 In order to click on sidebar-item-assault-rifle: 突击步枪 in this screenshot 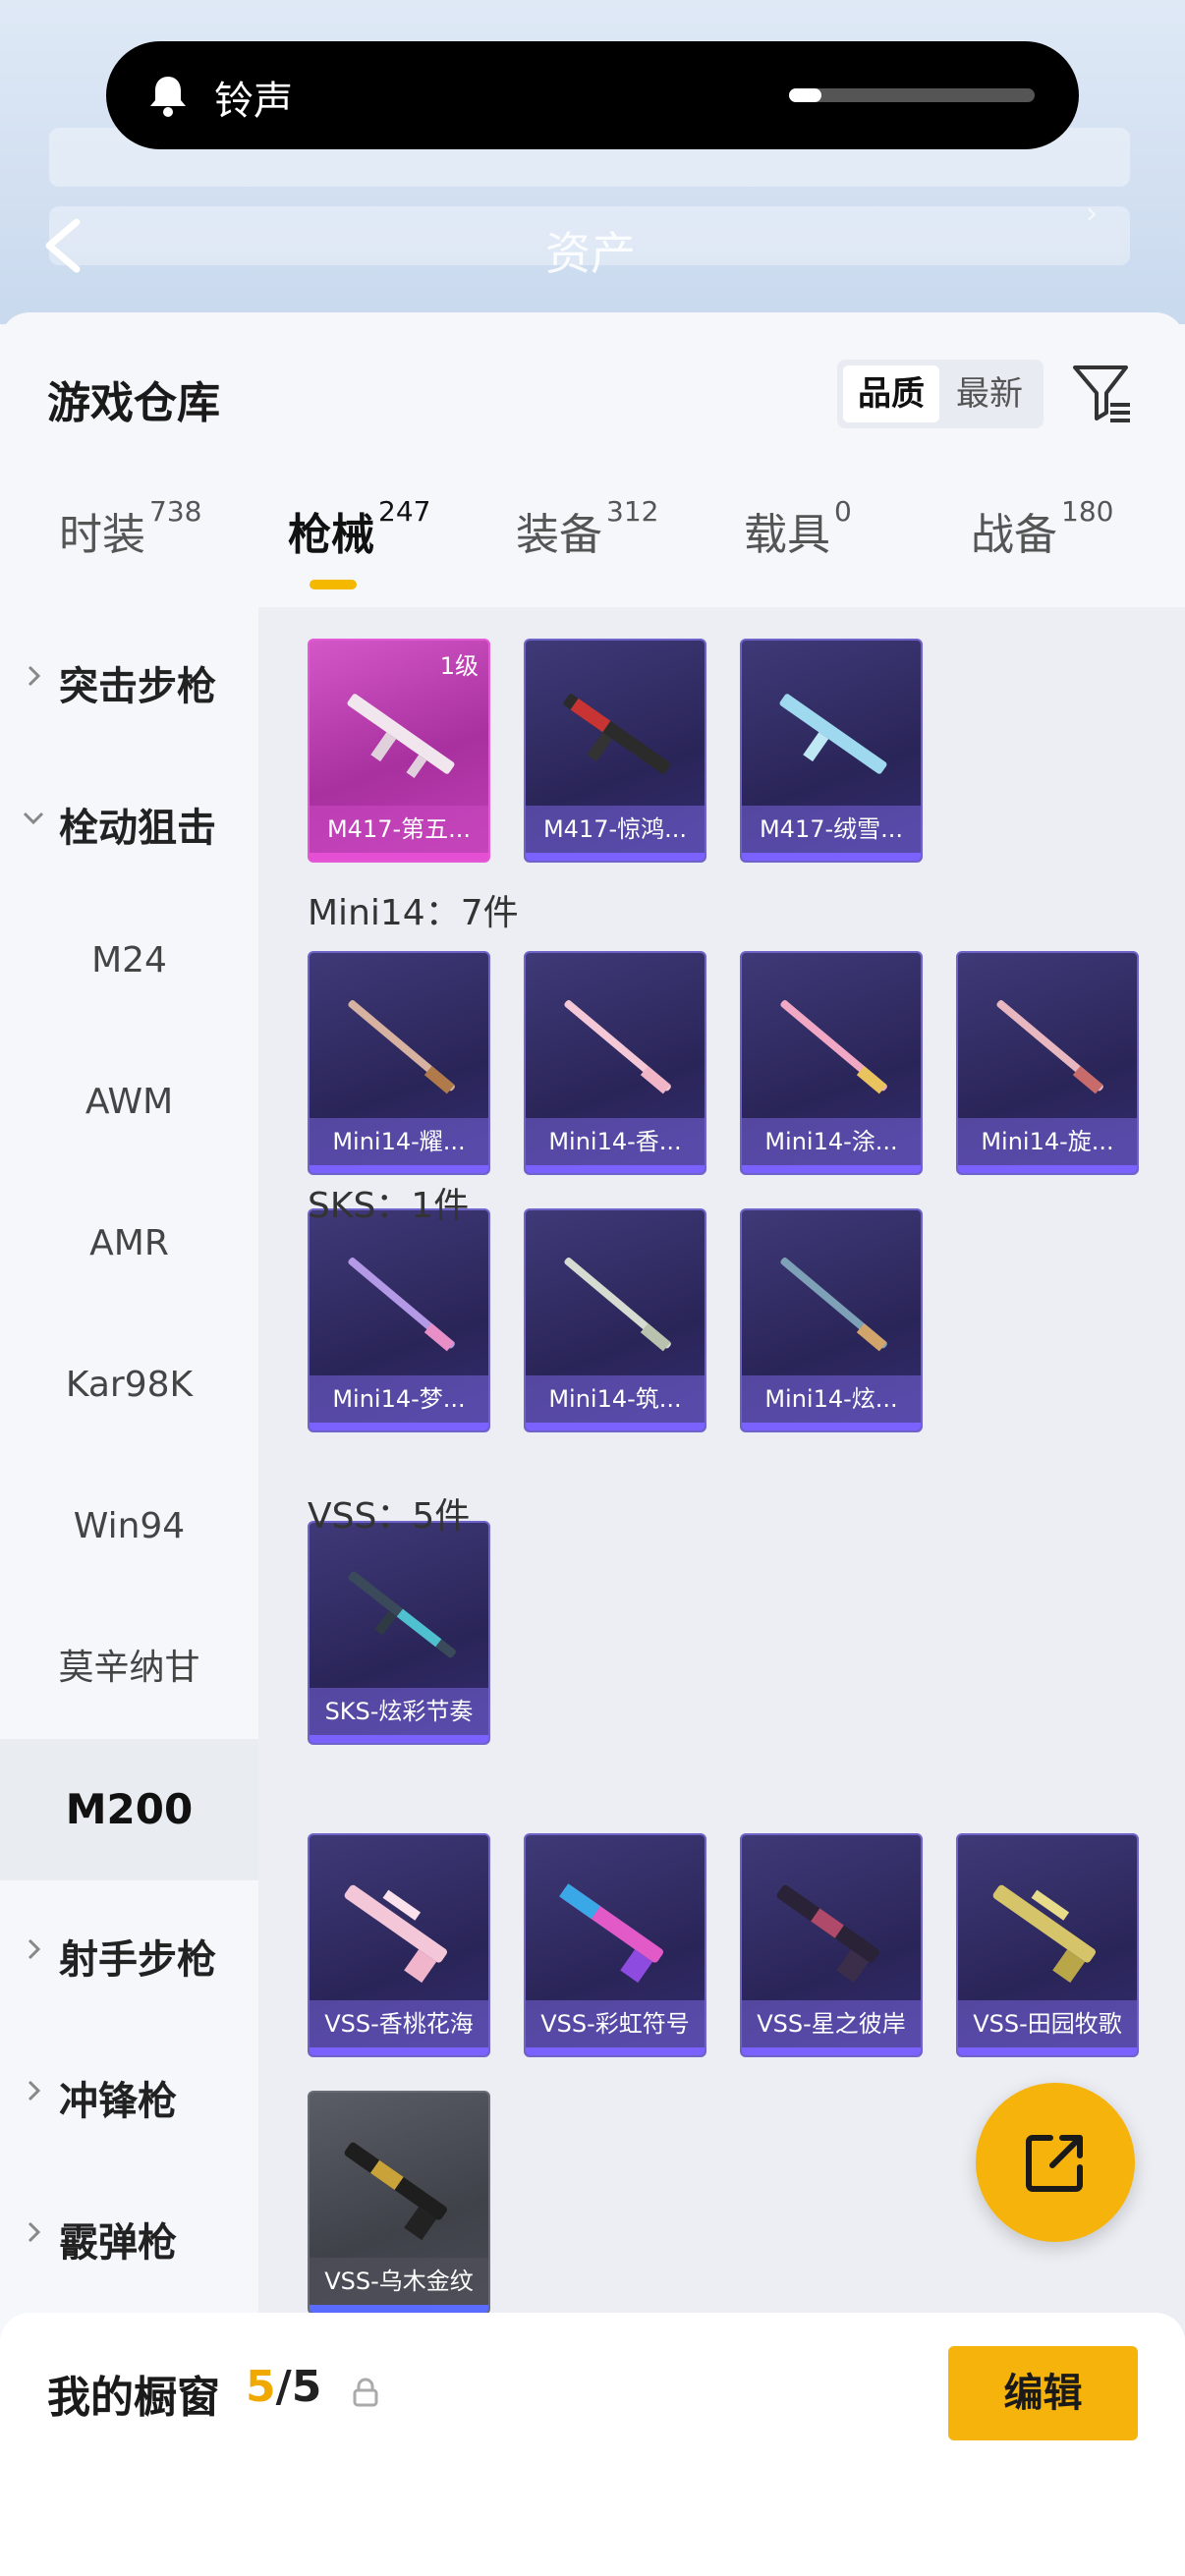, I will do `click(129, 678)`.